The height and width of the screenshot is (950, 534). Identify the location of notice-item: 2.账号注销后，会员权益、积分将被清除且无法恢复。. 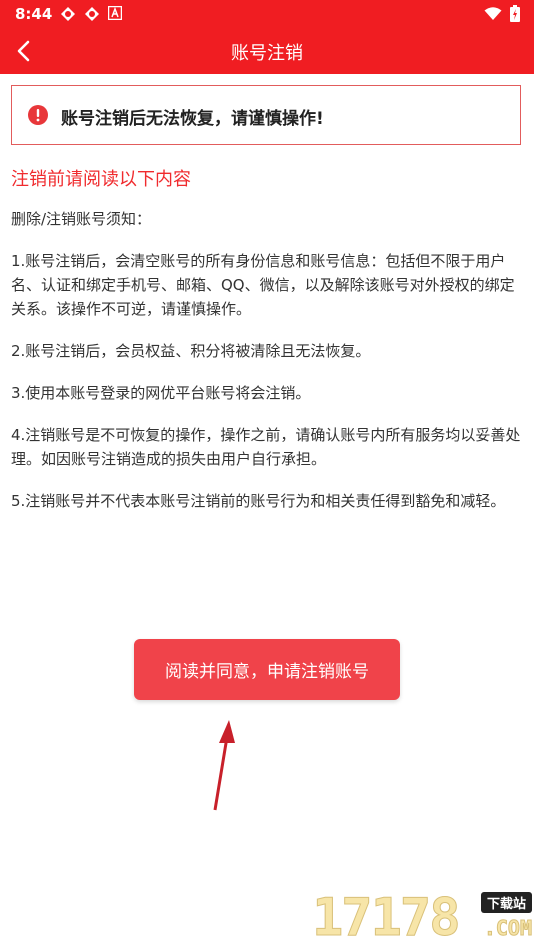
(191, 351).